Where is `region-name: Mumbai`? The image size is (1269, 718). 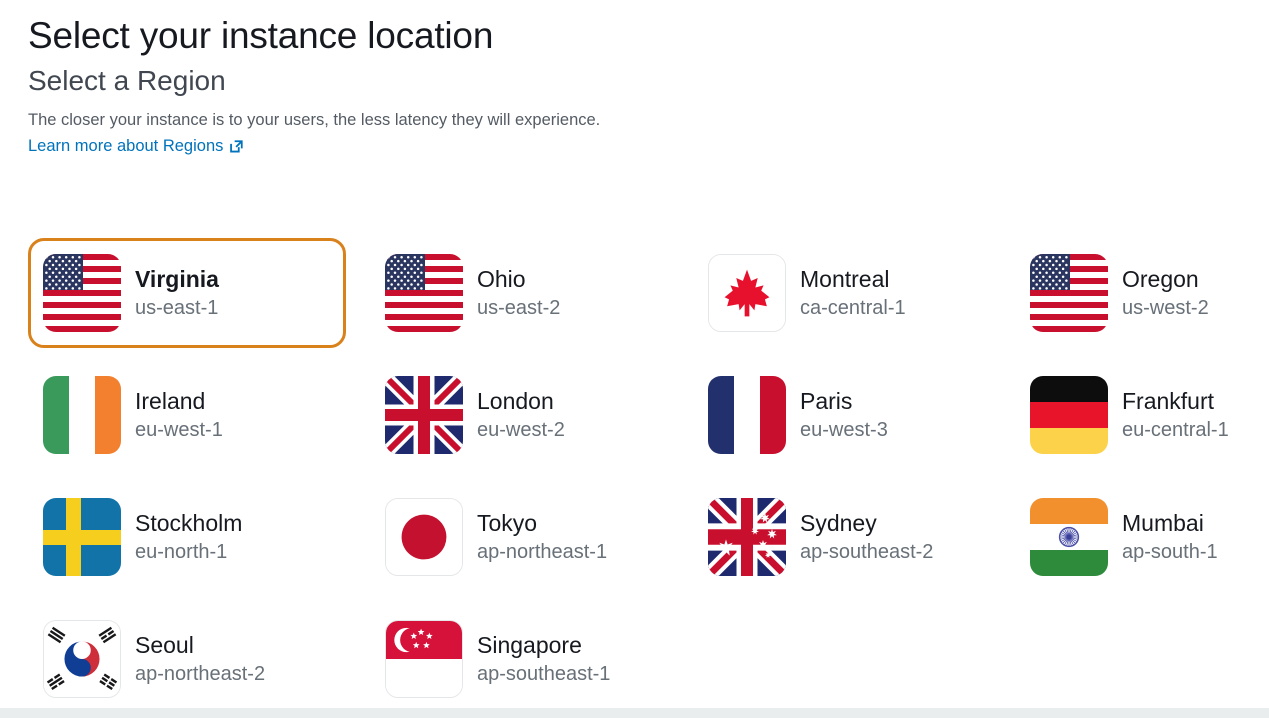
region-name: Mumbai is located at coordinates (1163, 523).